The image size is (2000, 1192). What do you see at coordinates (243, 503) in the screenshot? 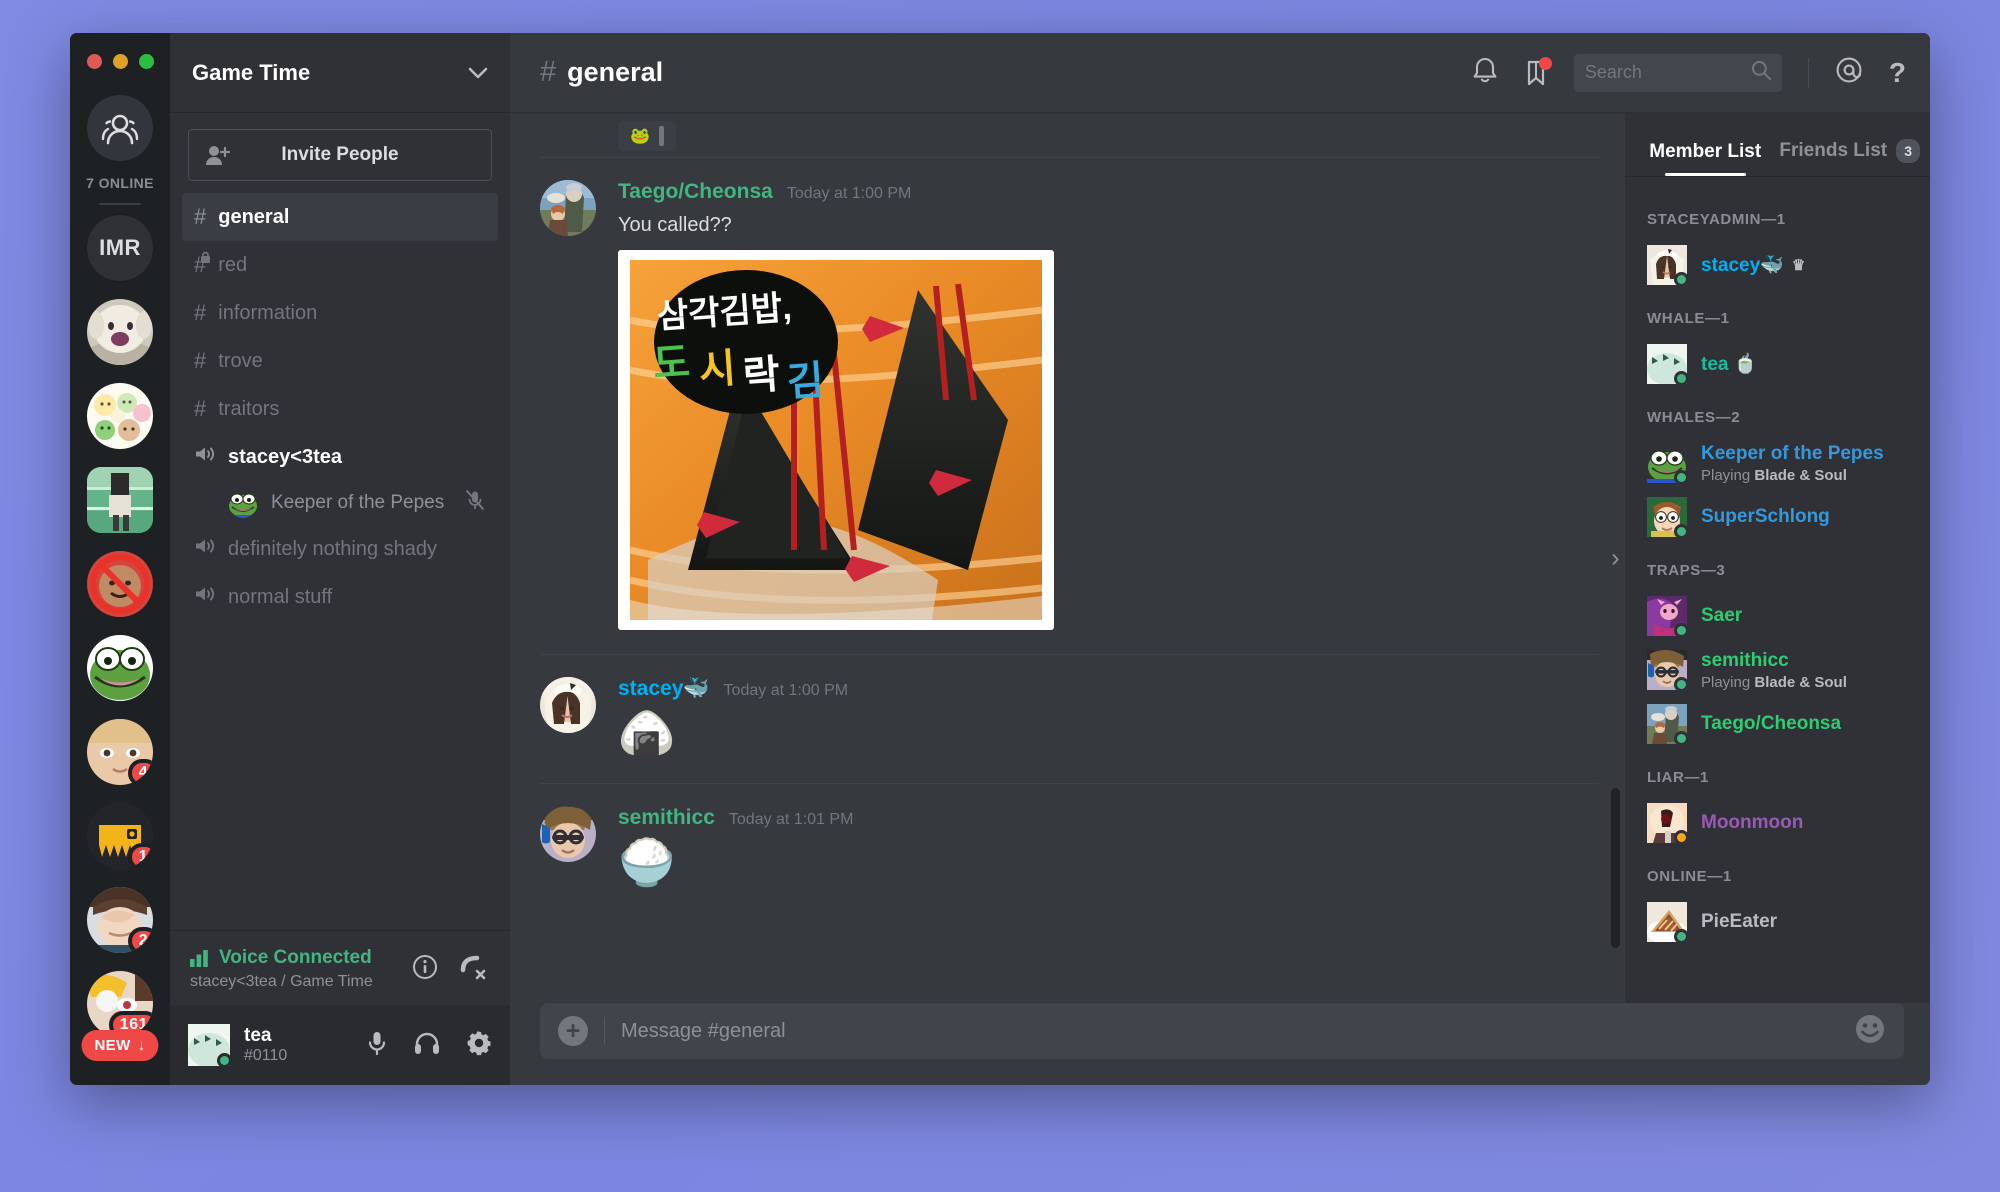
I see `voice-member-avatar` at bounding box center [243, 503].